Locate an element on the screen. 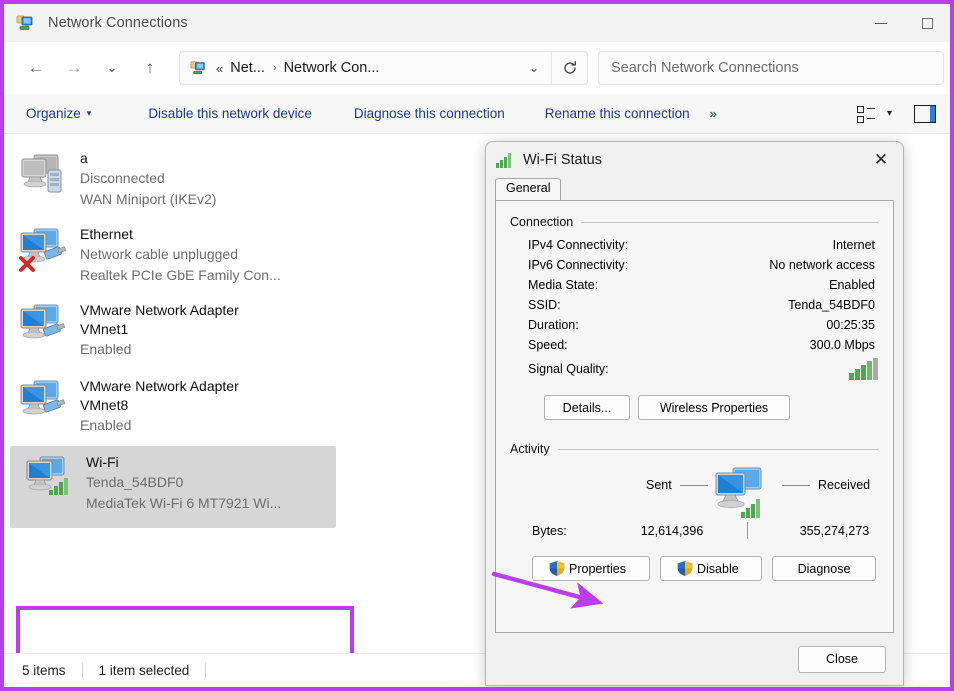  search-input is located at coordinates (777, 68).